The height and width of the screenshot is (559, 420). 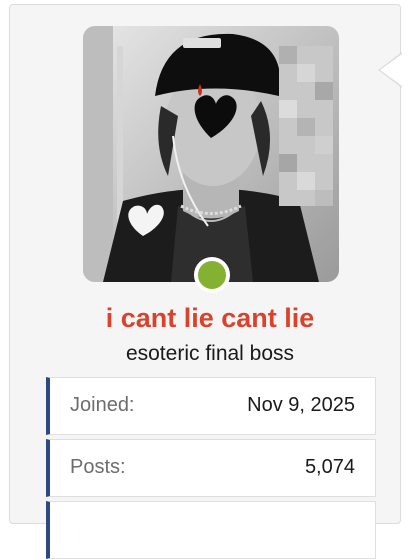 I want to click on username: i cant lie cant lie, so click(x=210, y=318).